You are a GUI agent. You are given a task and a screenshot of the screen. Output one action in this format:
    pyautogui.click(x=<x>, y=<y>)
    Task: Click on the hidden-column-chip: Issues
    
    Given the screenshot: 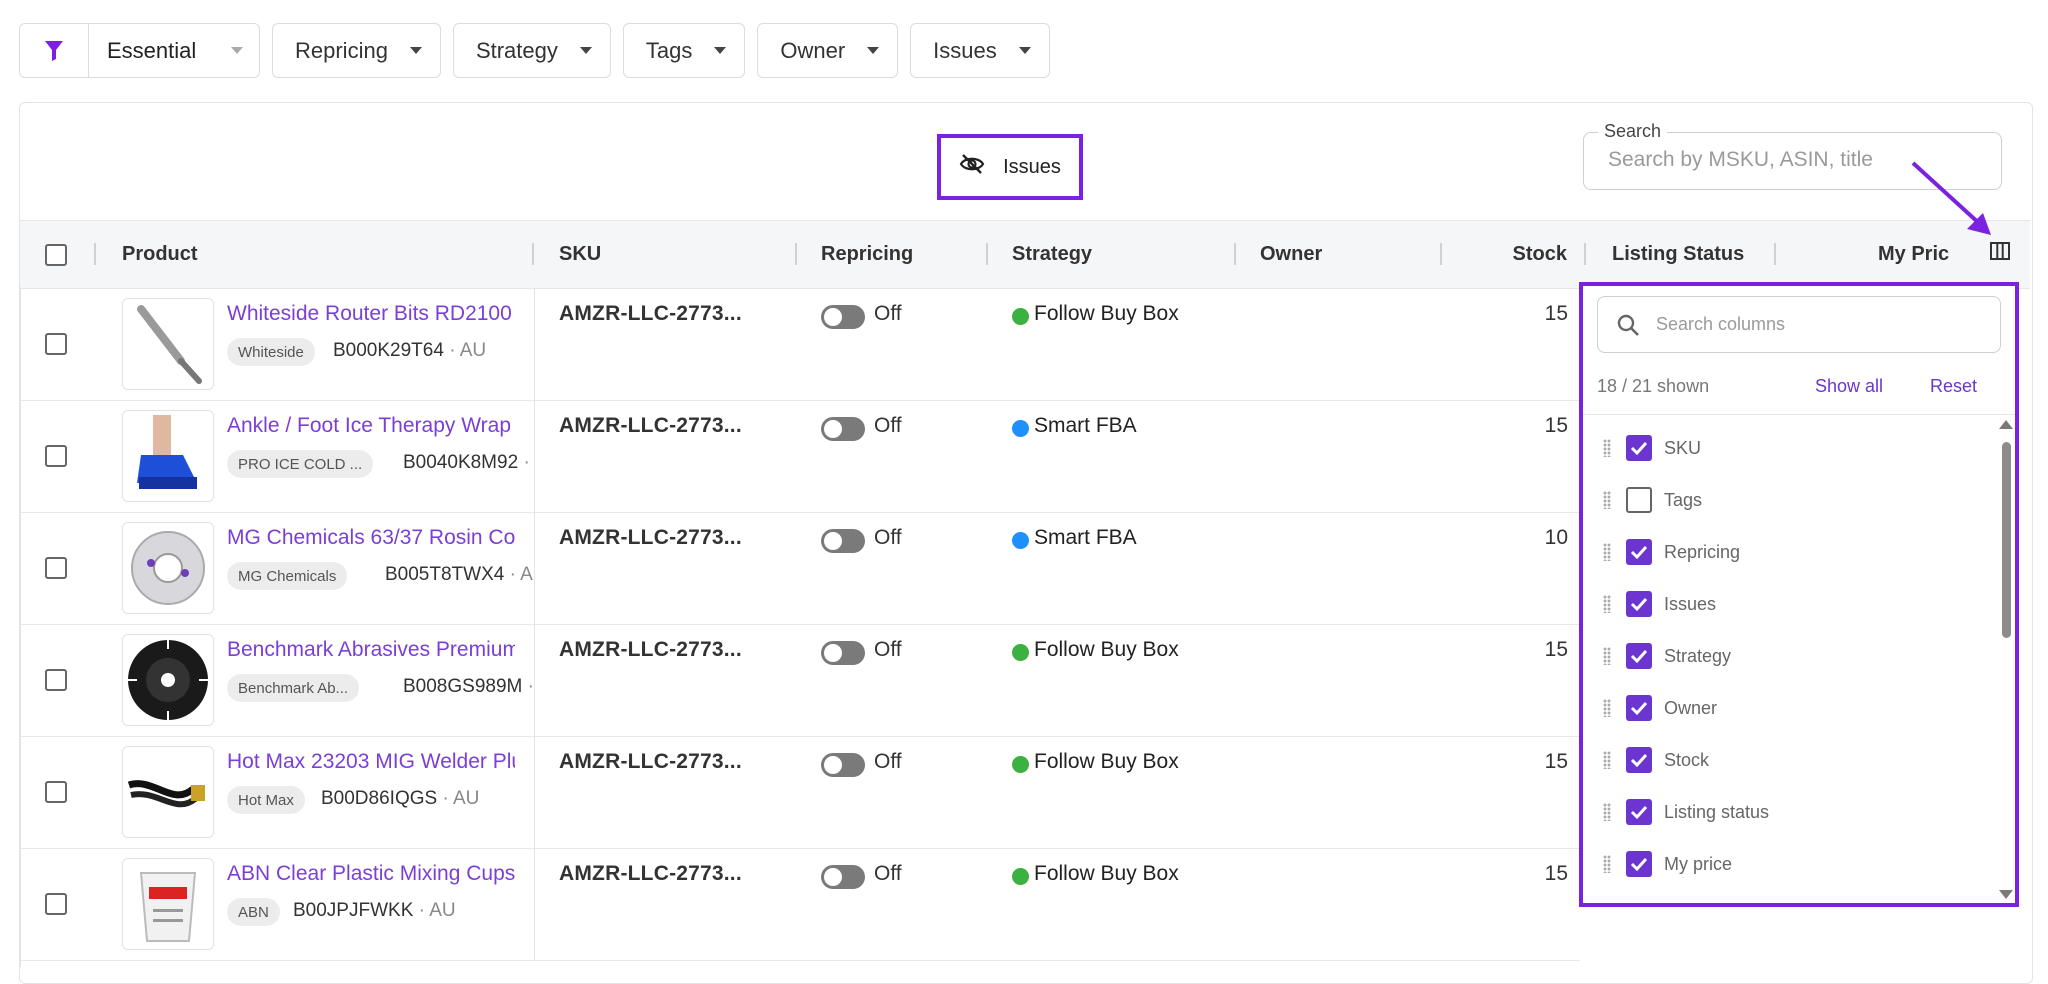 What is the action you would take?
    pyautogui.click(x=1010, y=167)
    